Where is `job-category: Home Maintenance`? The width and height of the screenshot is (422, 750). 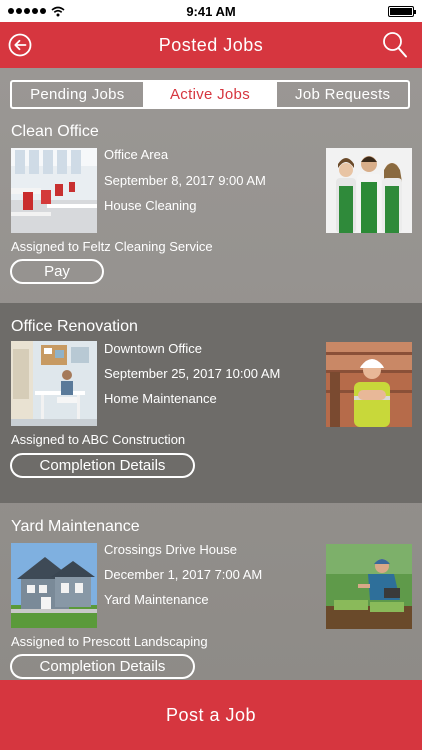
job-category: Home Maintenance is located at coordinates (160, 398).